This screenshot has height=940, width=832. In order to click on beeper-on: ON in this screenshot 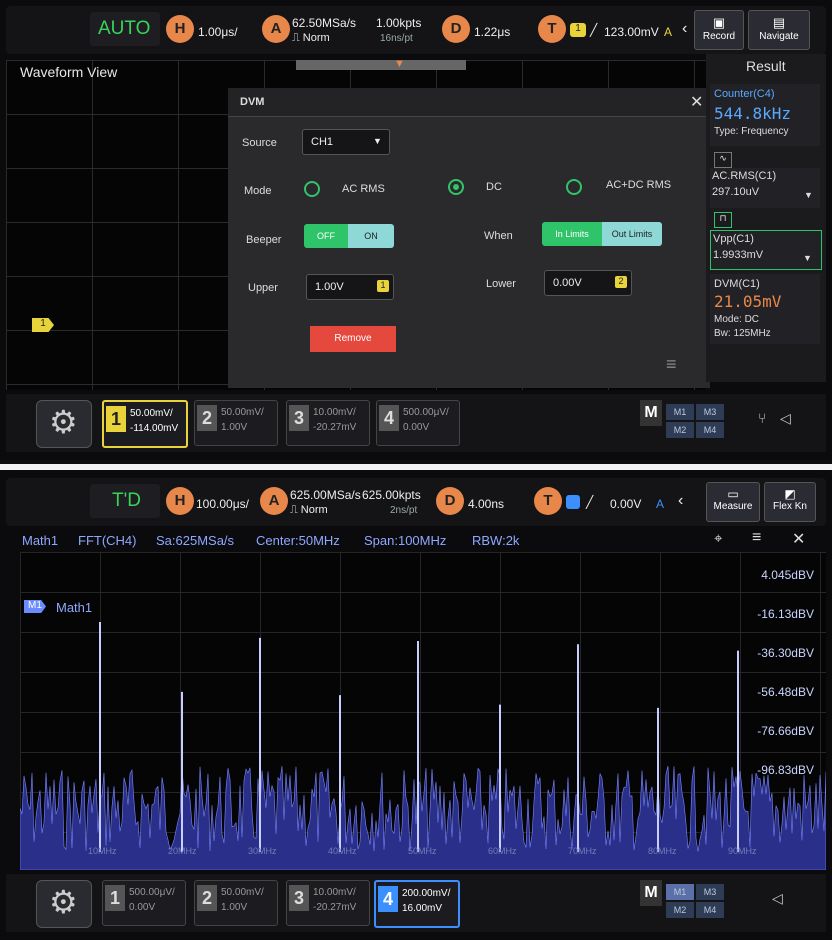, I will do `click(371, 236)`.